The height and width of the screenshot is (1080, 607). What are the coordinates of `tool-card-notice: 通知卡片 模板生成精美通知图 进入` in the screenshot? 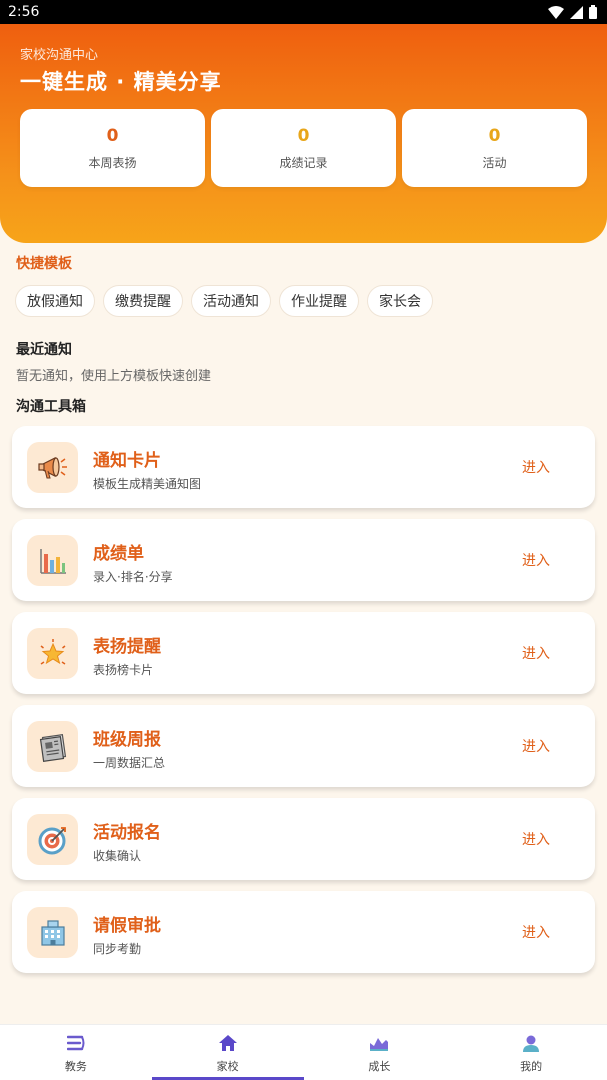 It's located at (303, 467).